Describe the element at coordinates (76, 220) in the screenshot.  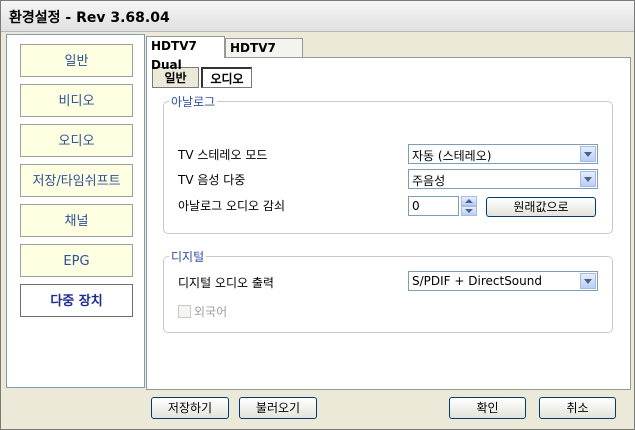
I see `sidebar-item-channel: 채널` at that location.